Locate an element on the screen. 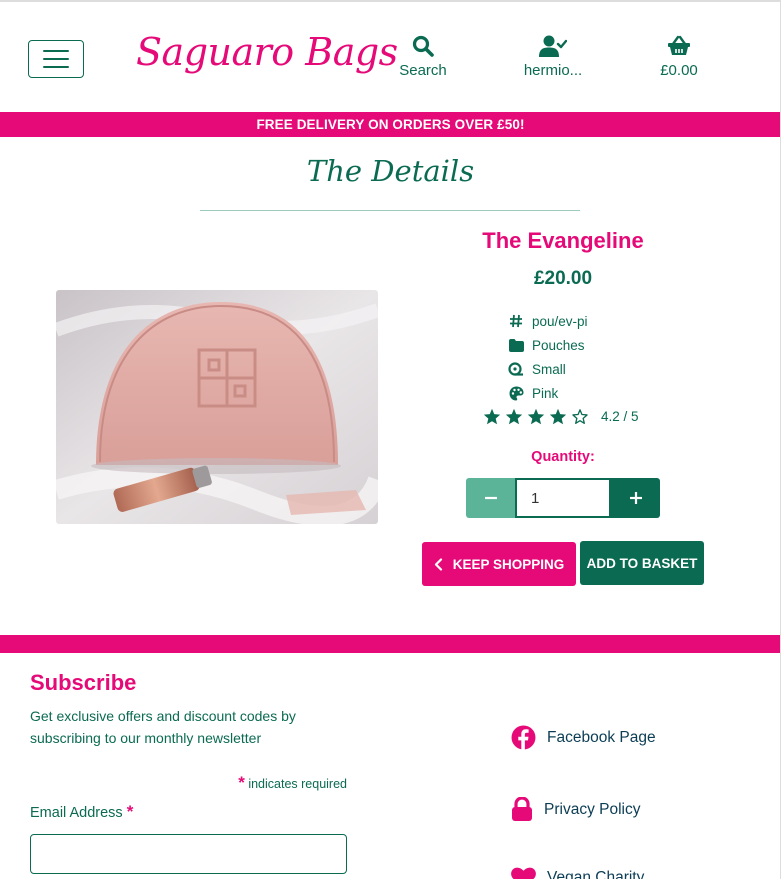 The image size is (781, 879). product-image is located at coordinates (217, 407).